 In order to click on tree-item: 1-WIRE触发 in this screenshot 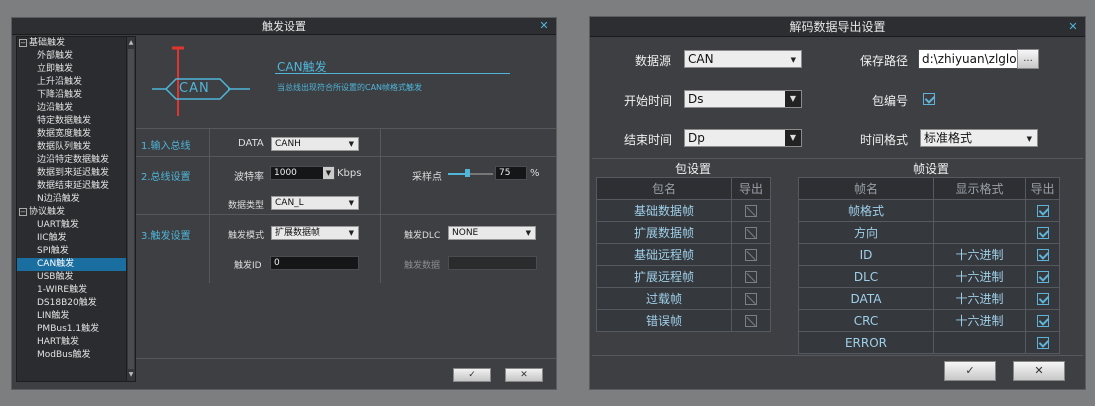, I will do `click(71, 290)`.